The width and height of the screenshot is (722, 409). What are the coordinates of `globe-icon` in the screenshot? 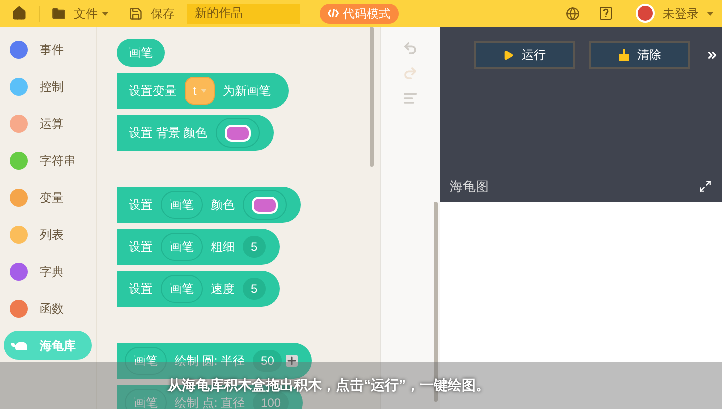 It's located at (573, 13).